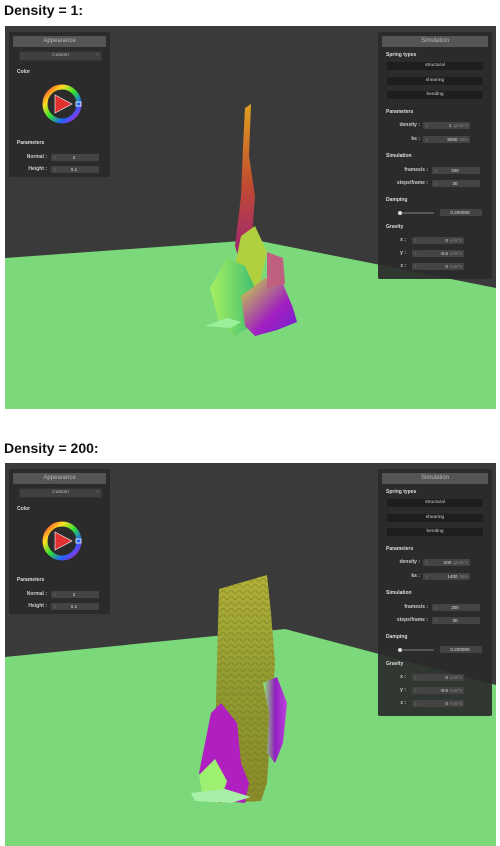  Describe the element at coordinates (43, 10) in the screenshot. I see `caption-density-1: Density = 1:` at that location.